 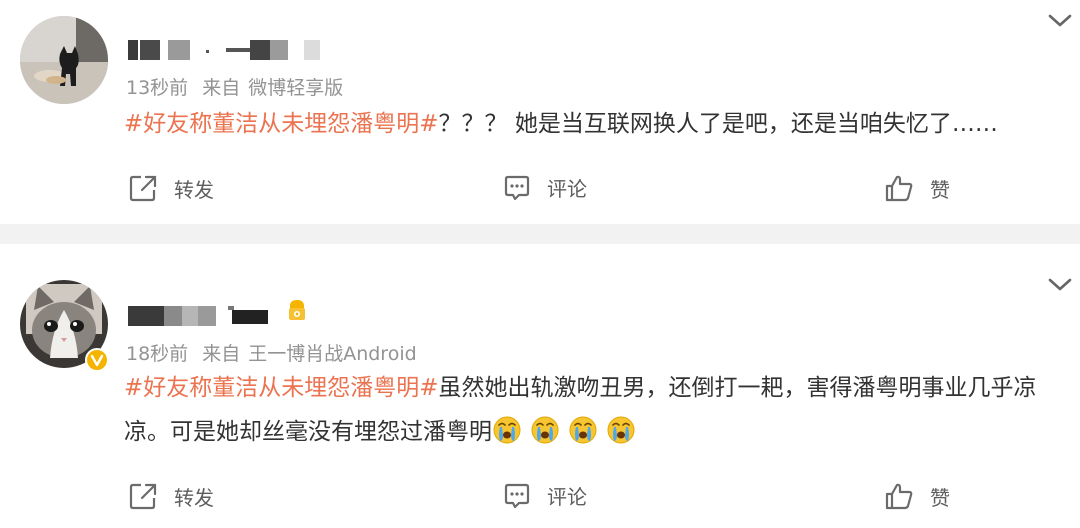 I want to click on vip-badge-icon, so click(x=297, y=310).